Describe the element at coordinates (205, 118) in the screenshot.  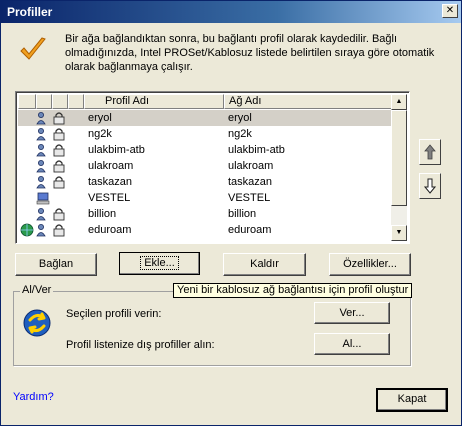
I see `table-row: eryol eryol` at that location.